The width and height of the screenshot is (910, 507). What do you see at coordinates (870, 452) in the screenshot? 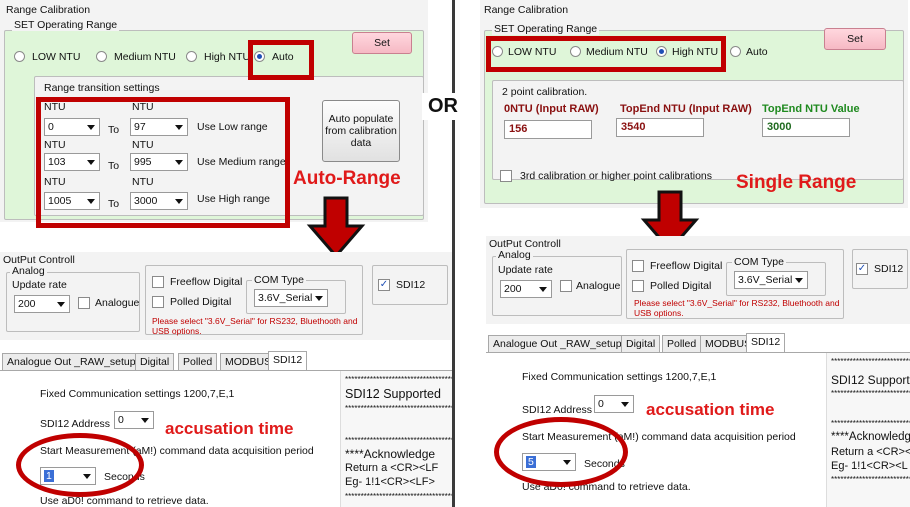
I see `return-text: Return a <CR><` at bounding box center [870, 452].